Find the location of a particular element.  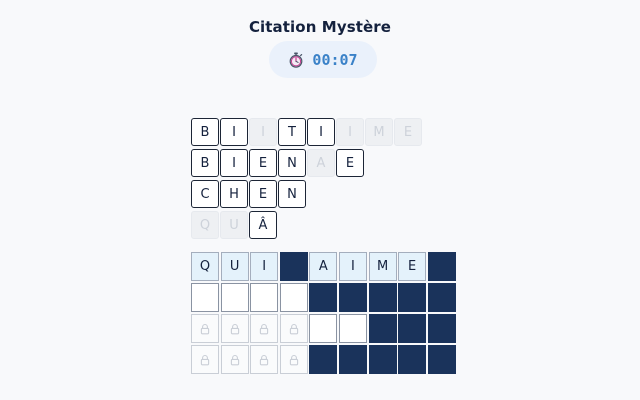

letter-tile: T is located at coordinates (292, 132).